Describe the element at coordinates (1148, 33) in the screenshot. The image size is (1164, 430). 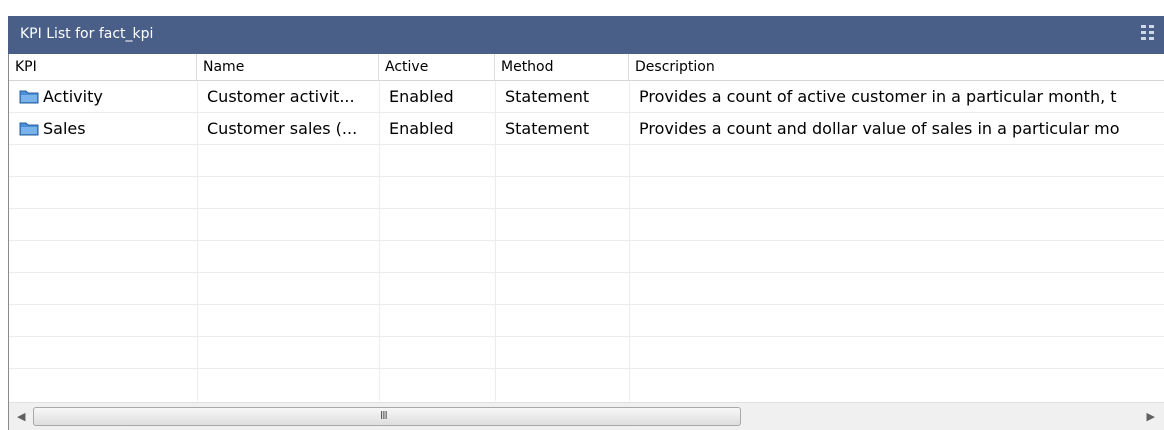
I see `grip-dots-icon` at that location.